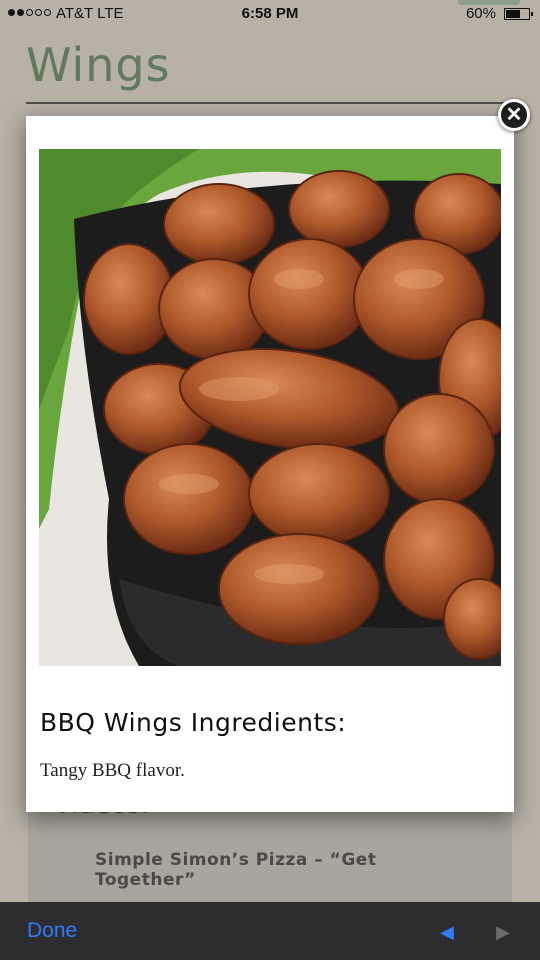 This screenshot has height=960, width=540. Describe the element at coordinates (270, 931) in the screenshot. I see `browser-toolbar: Done ◀ ▶` at that location.